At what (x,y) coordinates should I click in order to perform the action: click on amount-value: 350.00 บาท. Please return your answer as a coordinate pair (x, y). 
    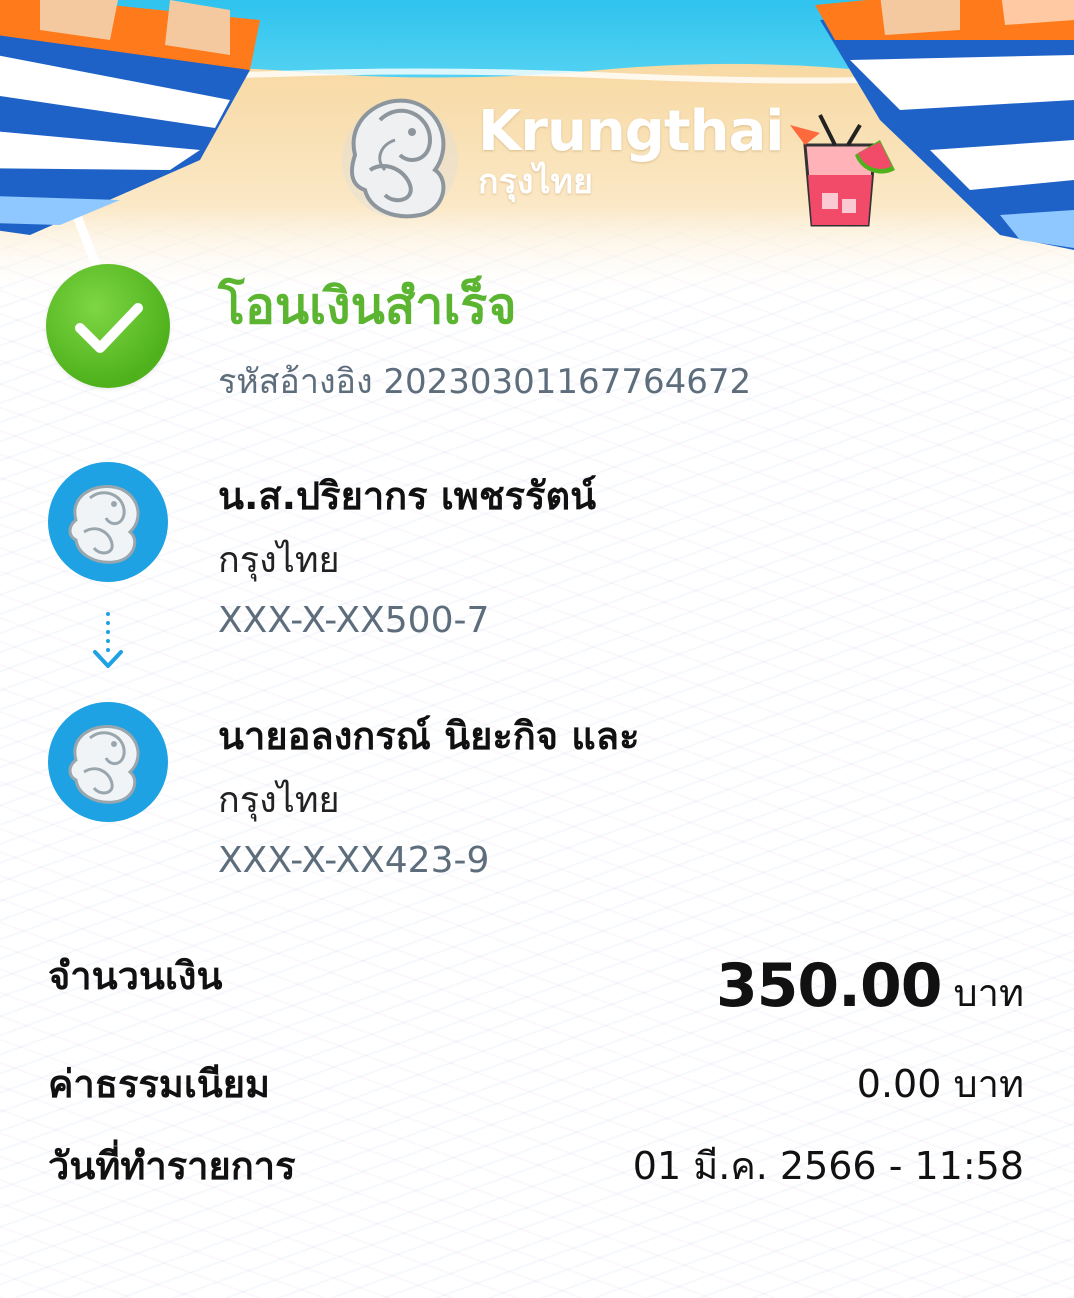
    Looking at the image, I should click on (870, 986).